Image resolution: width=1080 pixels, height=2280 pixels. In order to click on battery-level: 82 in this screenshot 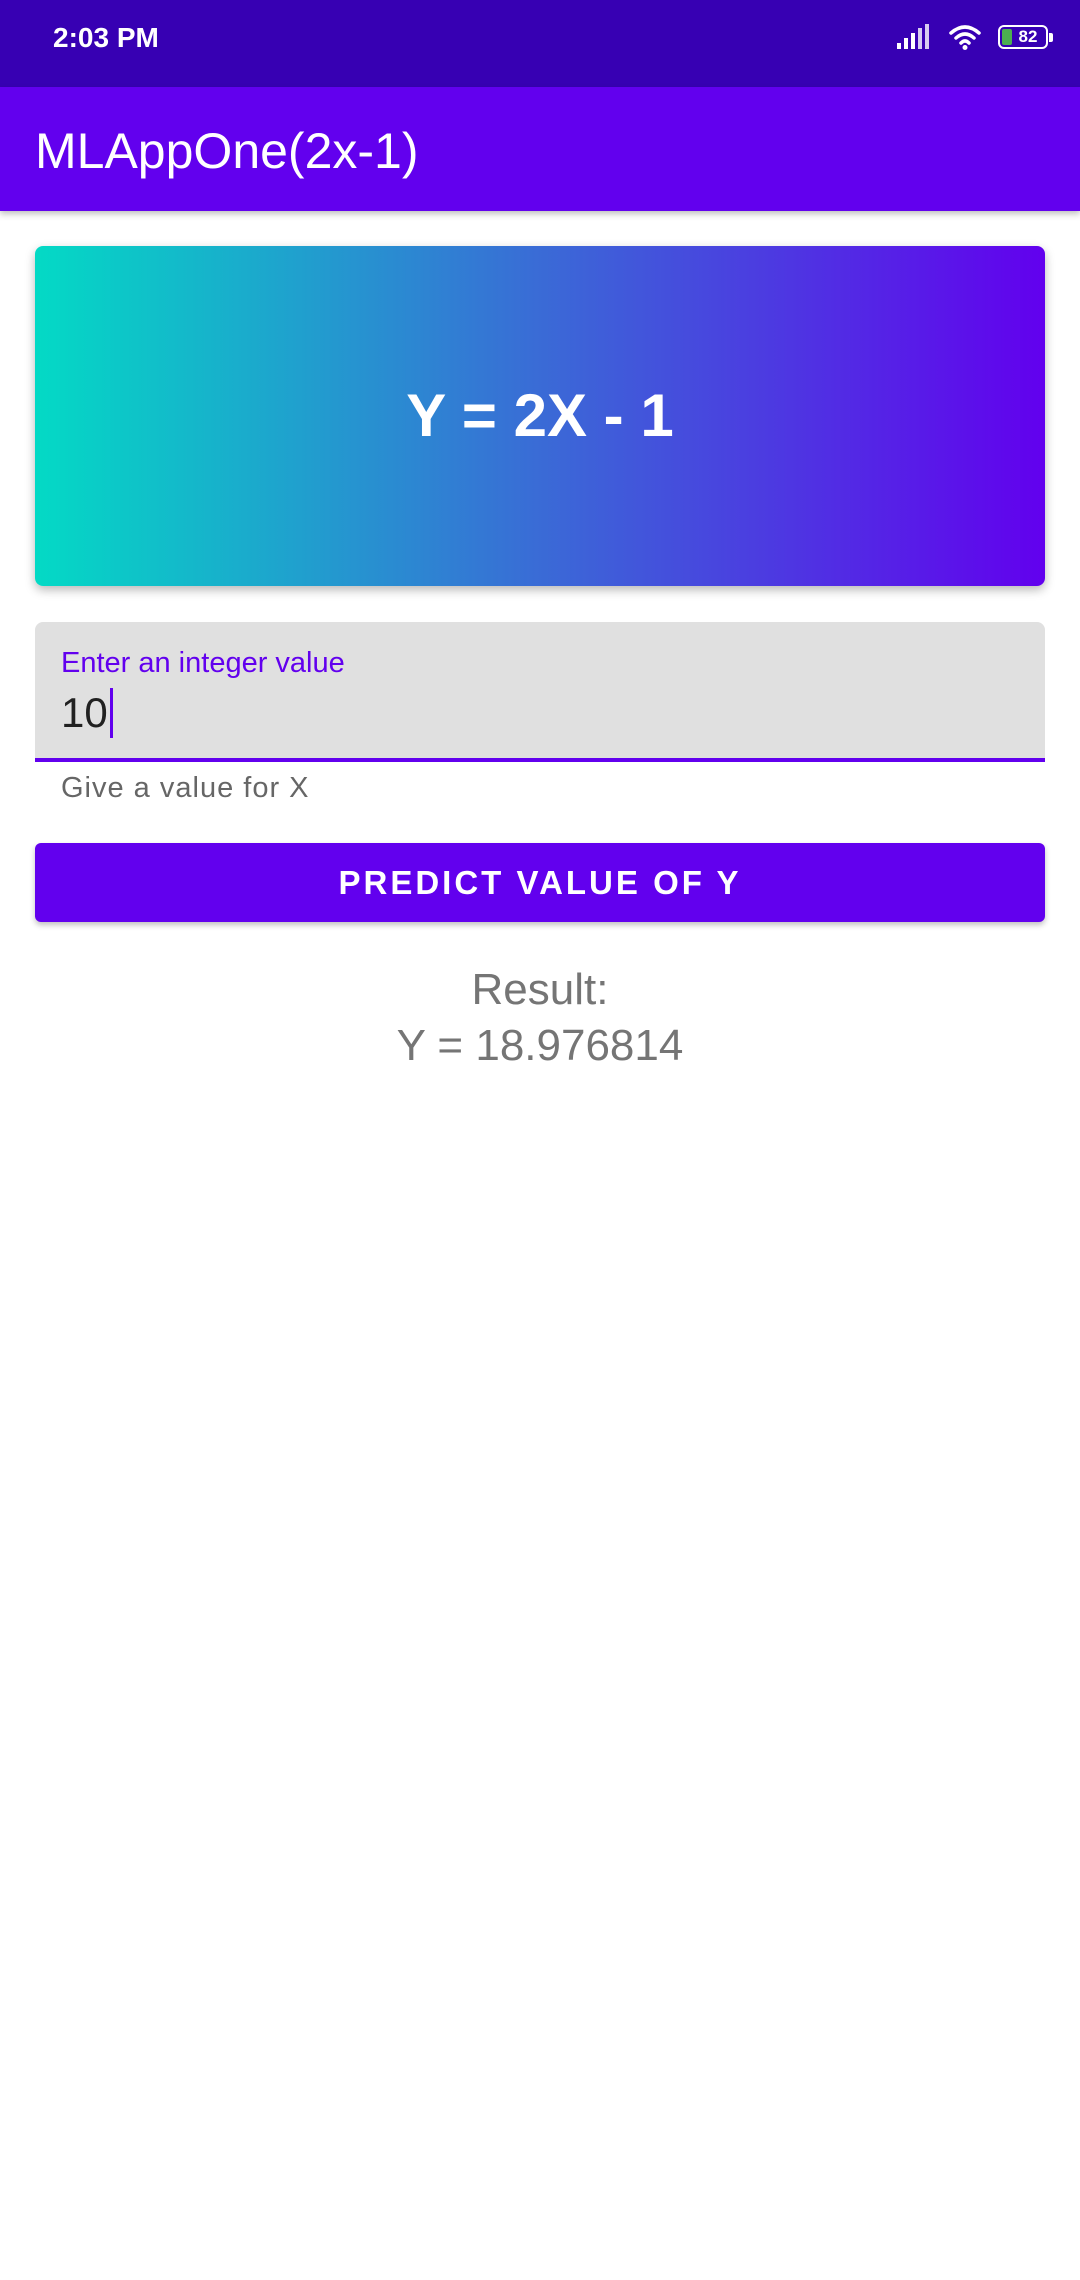, I will do `click(1028, 36)`.